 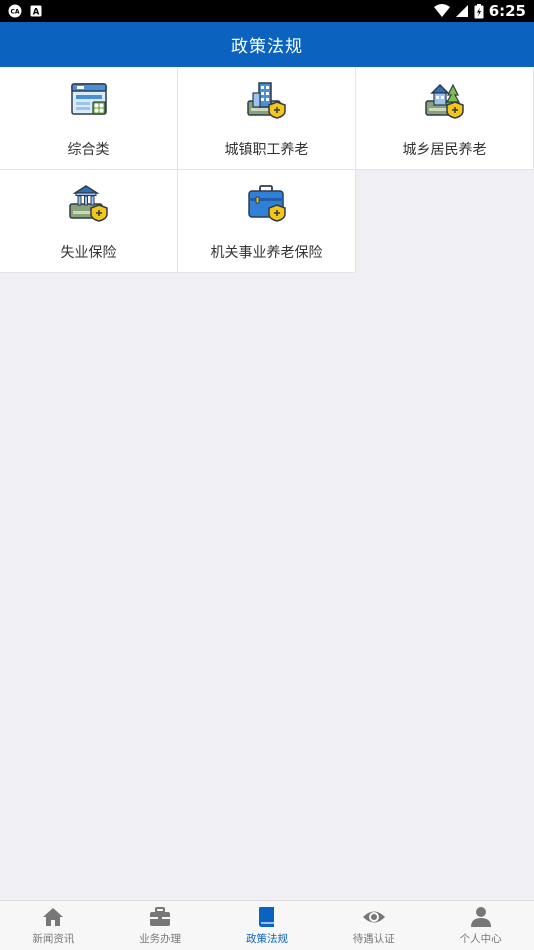 I want to click on general-doc-icon, so click(x=88, y=99).